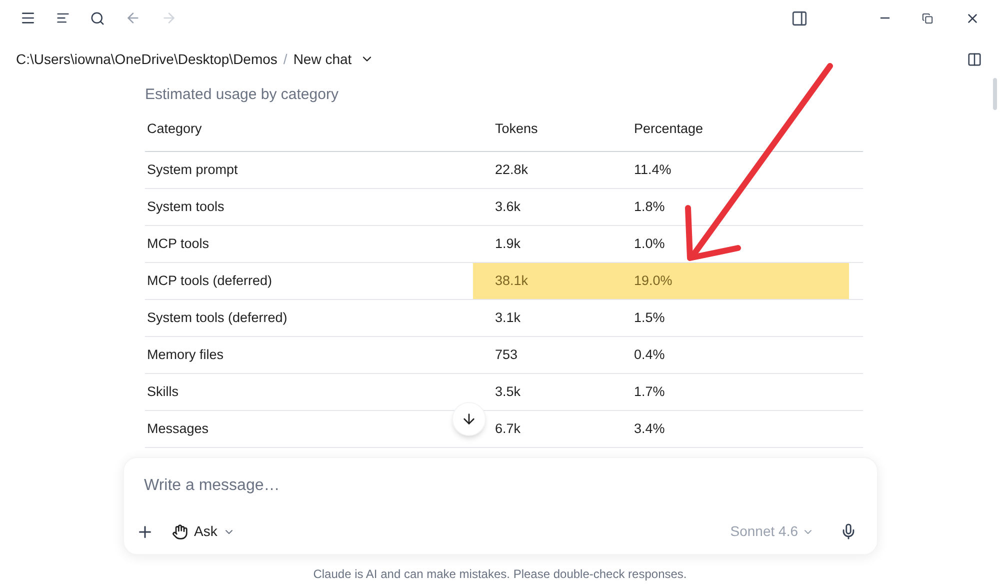 This screenshot has height=588, width=1000. Describe the element at coordinates (28, 18) in the screenshot. I see `menu-icon` at that location.